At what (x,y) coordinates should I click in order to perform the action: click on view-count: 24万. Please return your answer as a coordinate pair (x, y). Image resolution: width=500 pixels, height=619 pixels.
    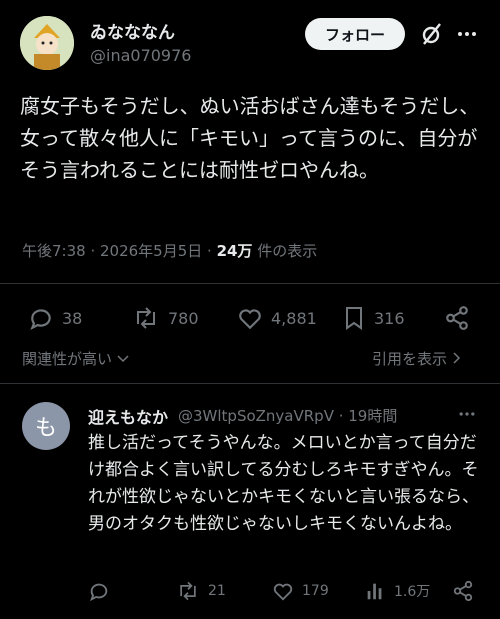
    Looking at the image, I should click on (234, 251).